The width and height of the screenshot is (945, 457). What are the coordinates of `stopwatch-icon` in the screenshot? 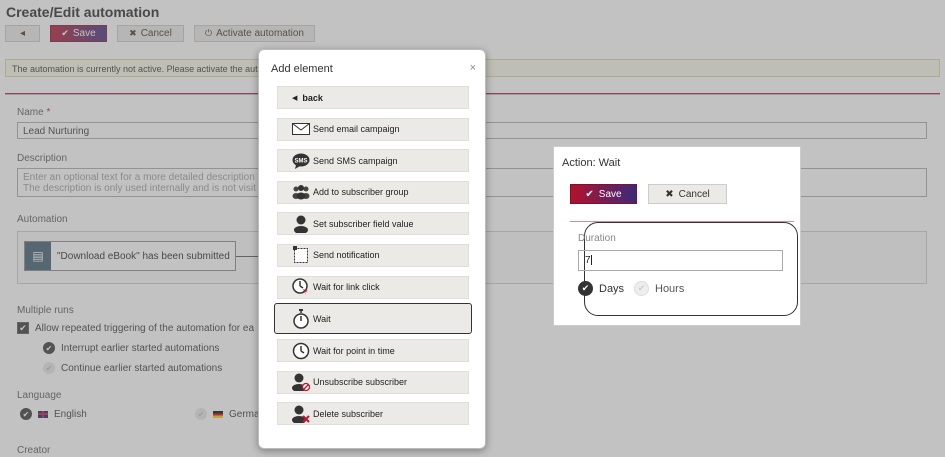 It's located at (301, 318).